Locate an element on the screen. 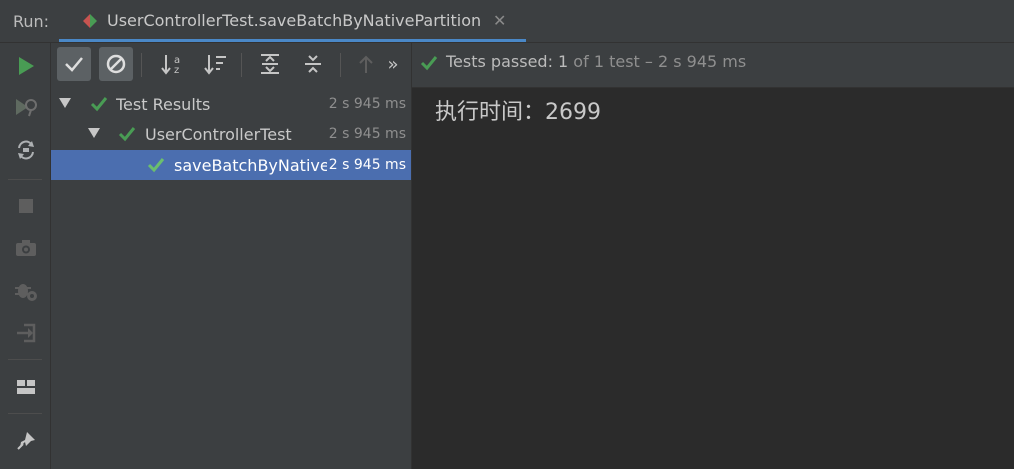  sort-duration-icon is located at coordinates (216, 64).